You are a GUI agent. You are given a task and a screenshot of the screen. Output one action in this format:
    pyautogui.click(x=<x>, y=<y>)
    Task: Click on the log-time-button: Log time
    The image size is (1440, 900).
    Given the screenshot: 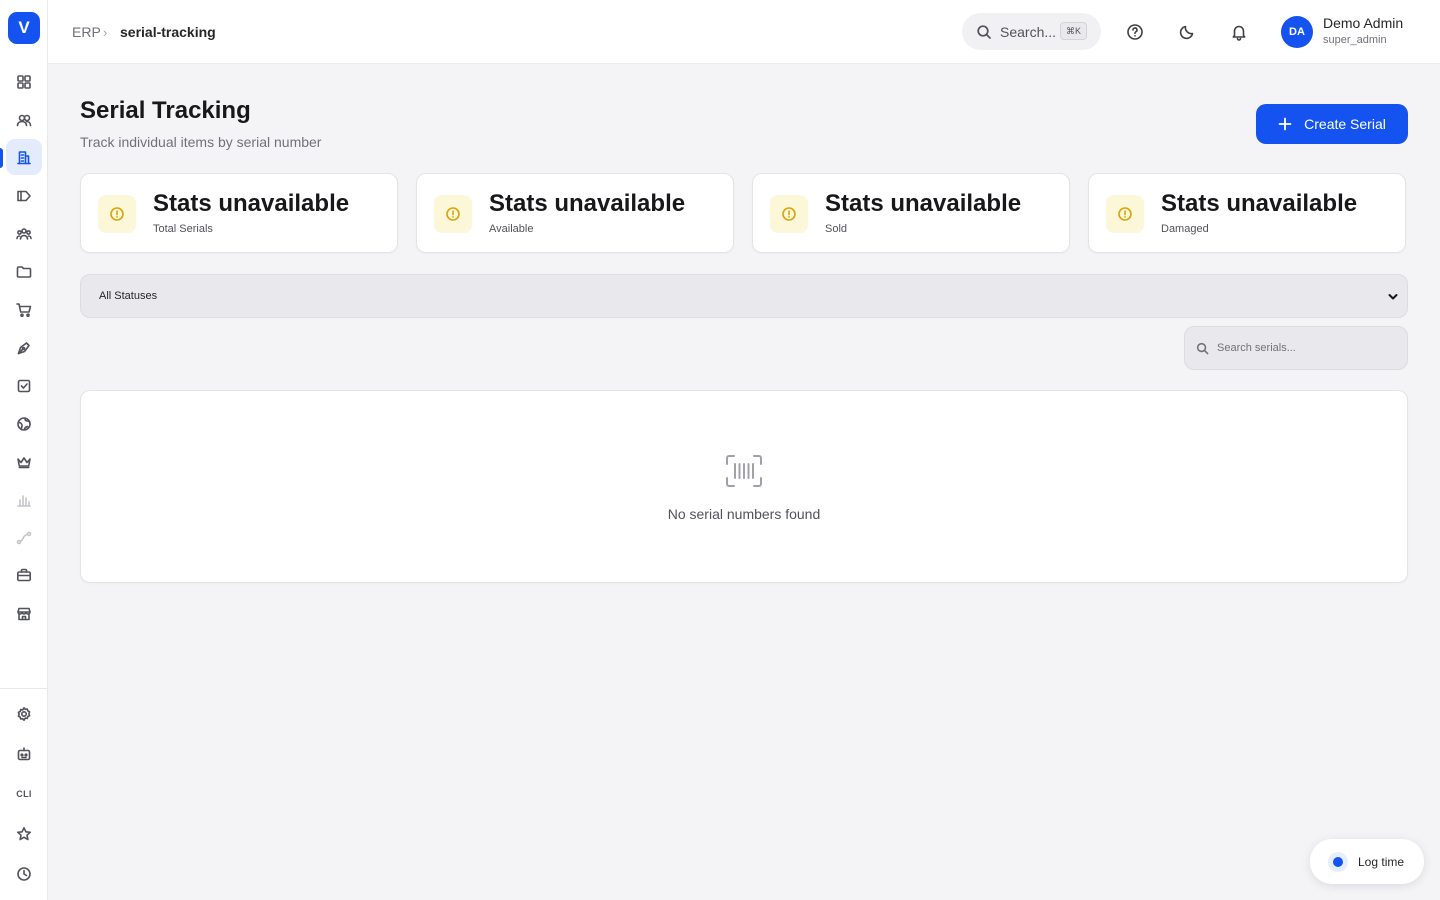 What is the action you would take?
    pyautogui.click(x=1367, y=861)
    